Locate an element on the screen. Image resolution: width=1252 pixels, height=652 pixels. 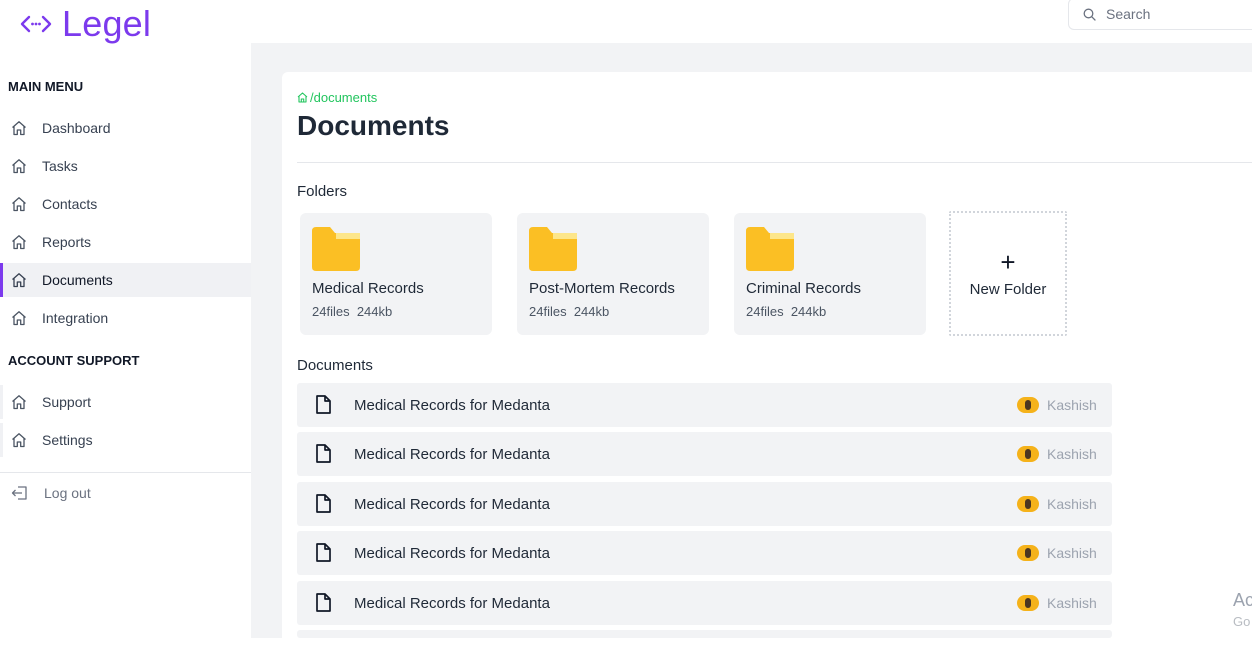
title-divider is located at coordinates (774, 162).